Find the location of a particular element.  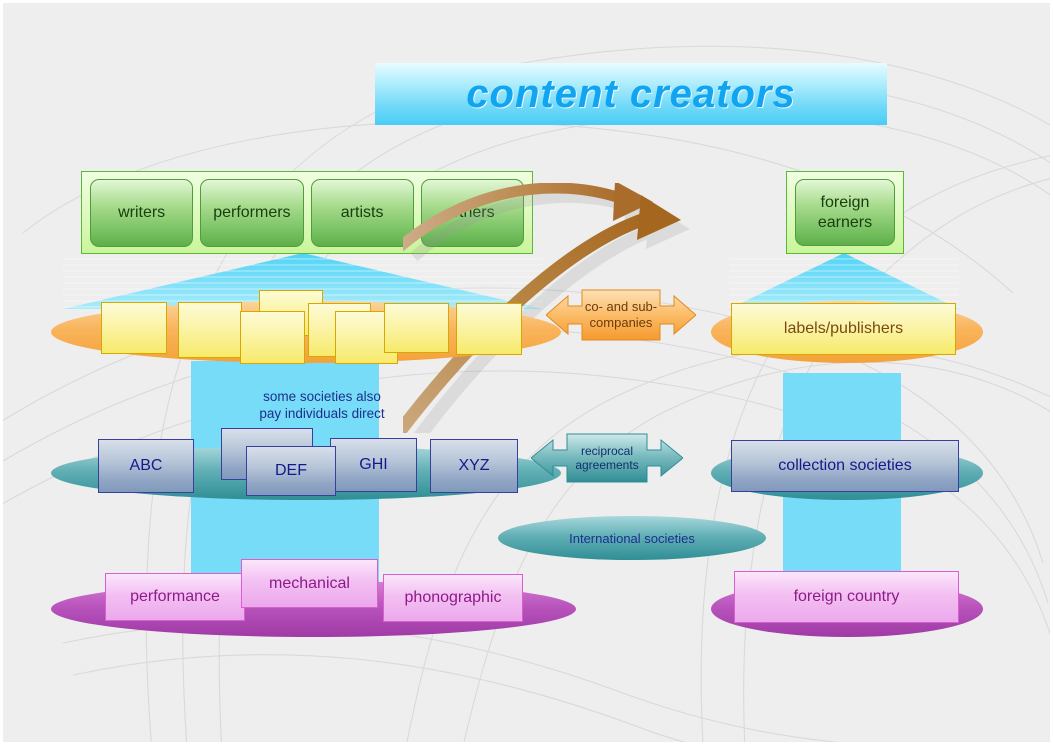

rights-box-performance: performance is located at coordinates (175, 597).